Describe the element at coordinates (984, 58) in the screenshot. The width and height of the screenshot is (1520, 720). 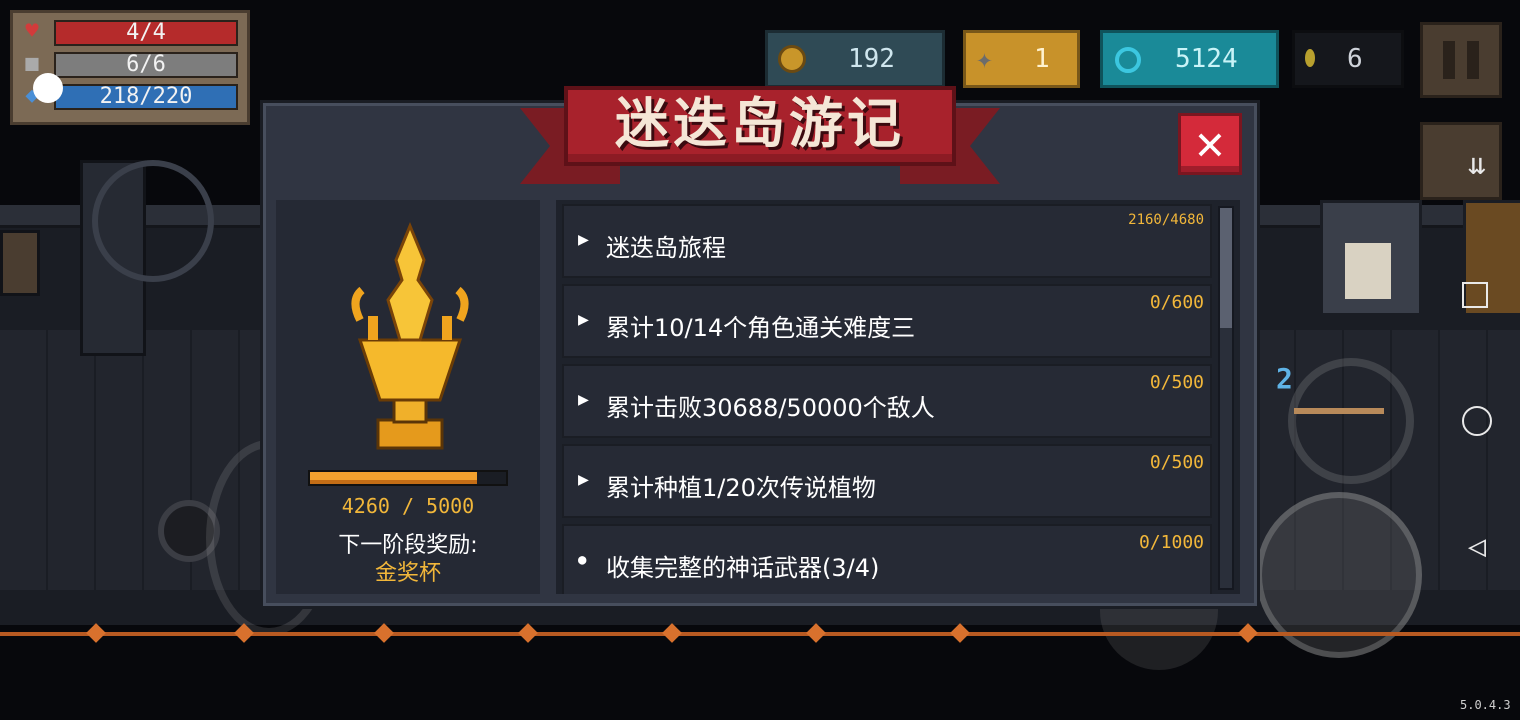
I see `fish-icon: ✦` at that location.